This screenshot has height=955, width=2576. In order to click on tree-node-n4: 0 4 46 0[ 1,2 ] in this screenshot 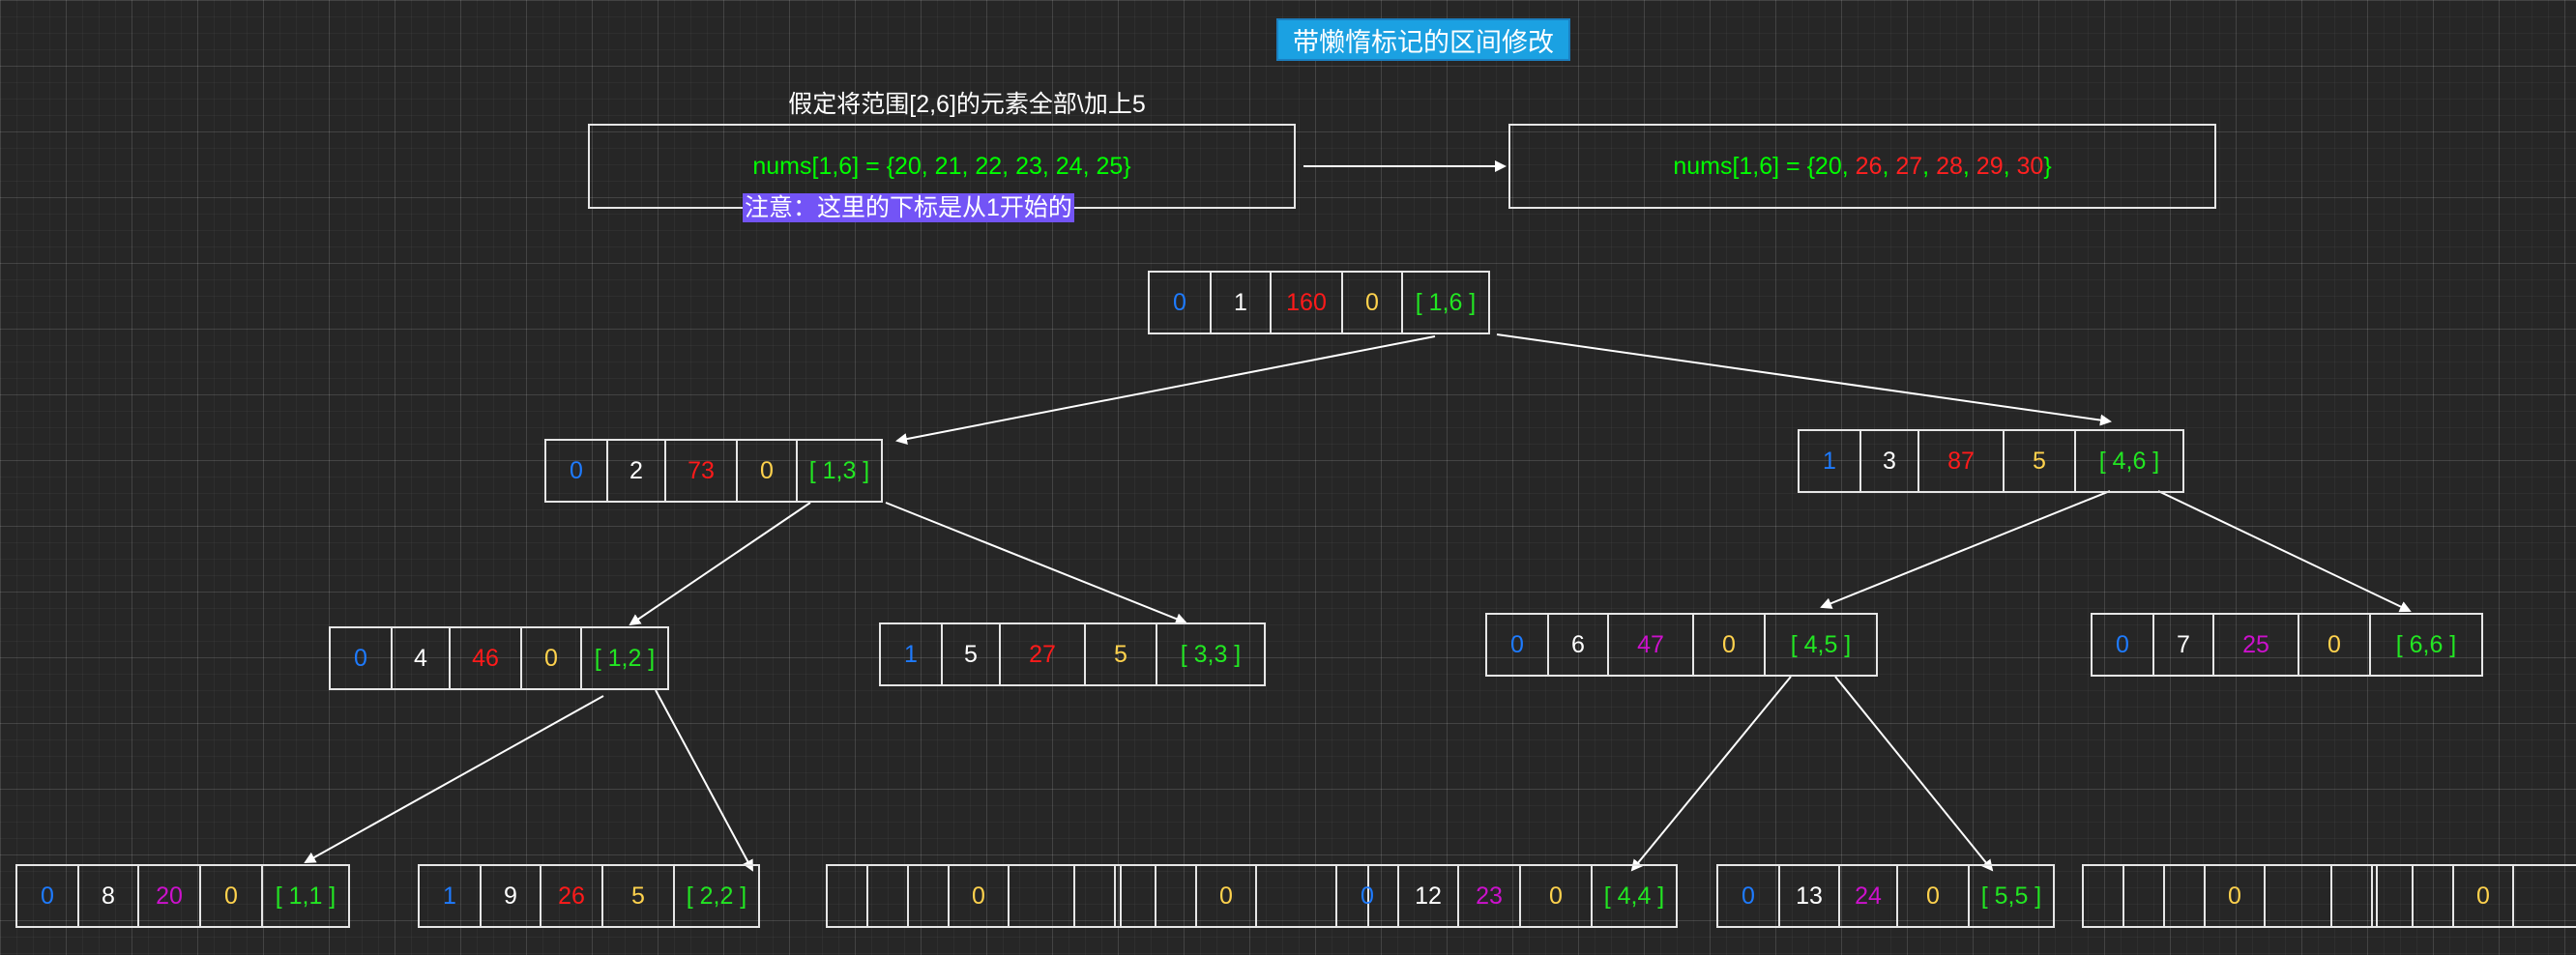, I will do `click(499, 658)`.